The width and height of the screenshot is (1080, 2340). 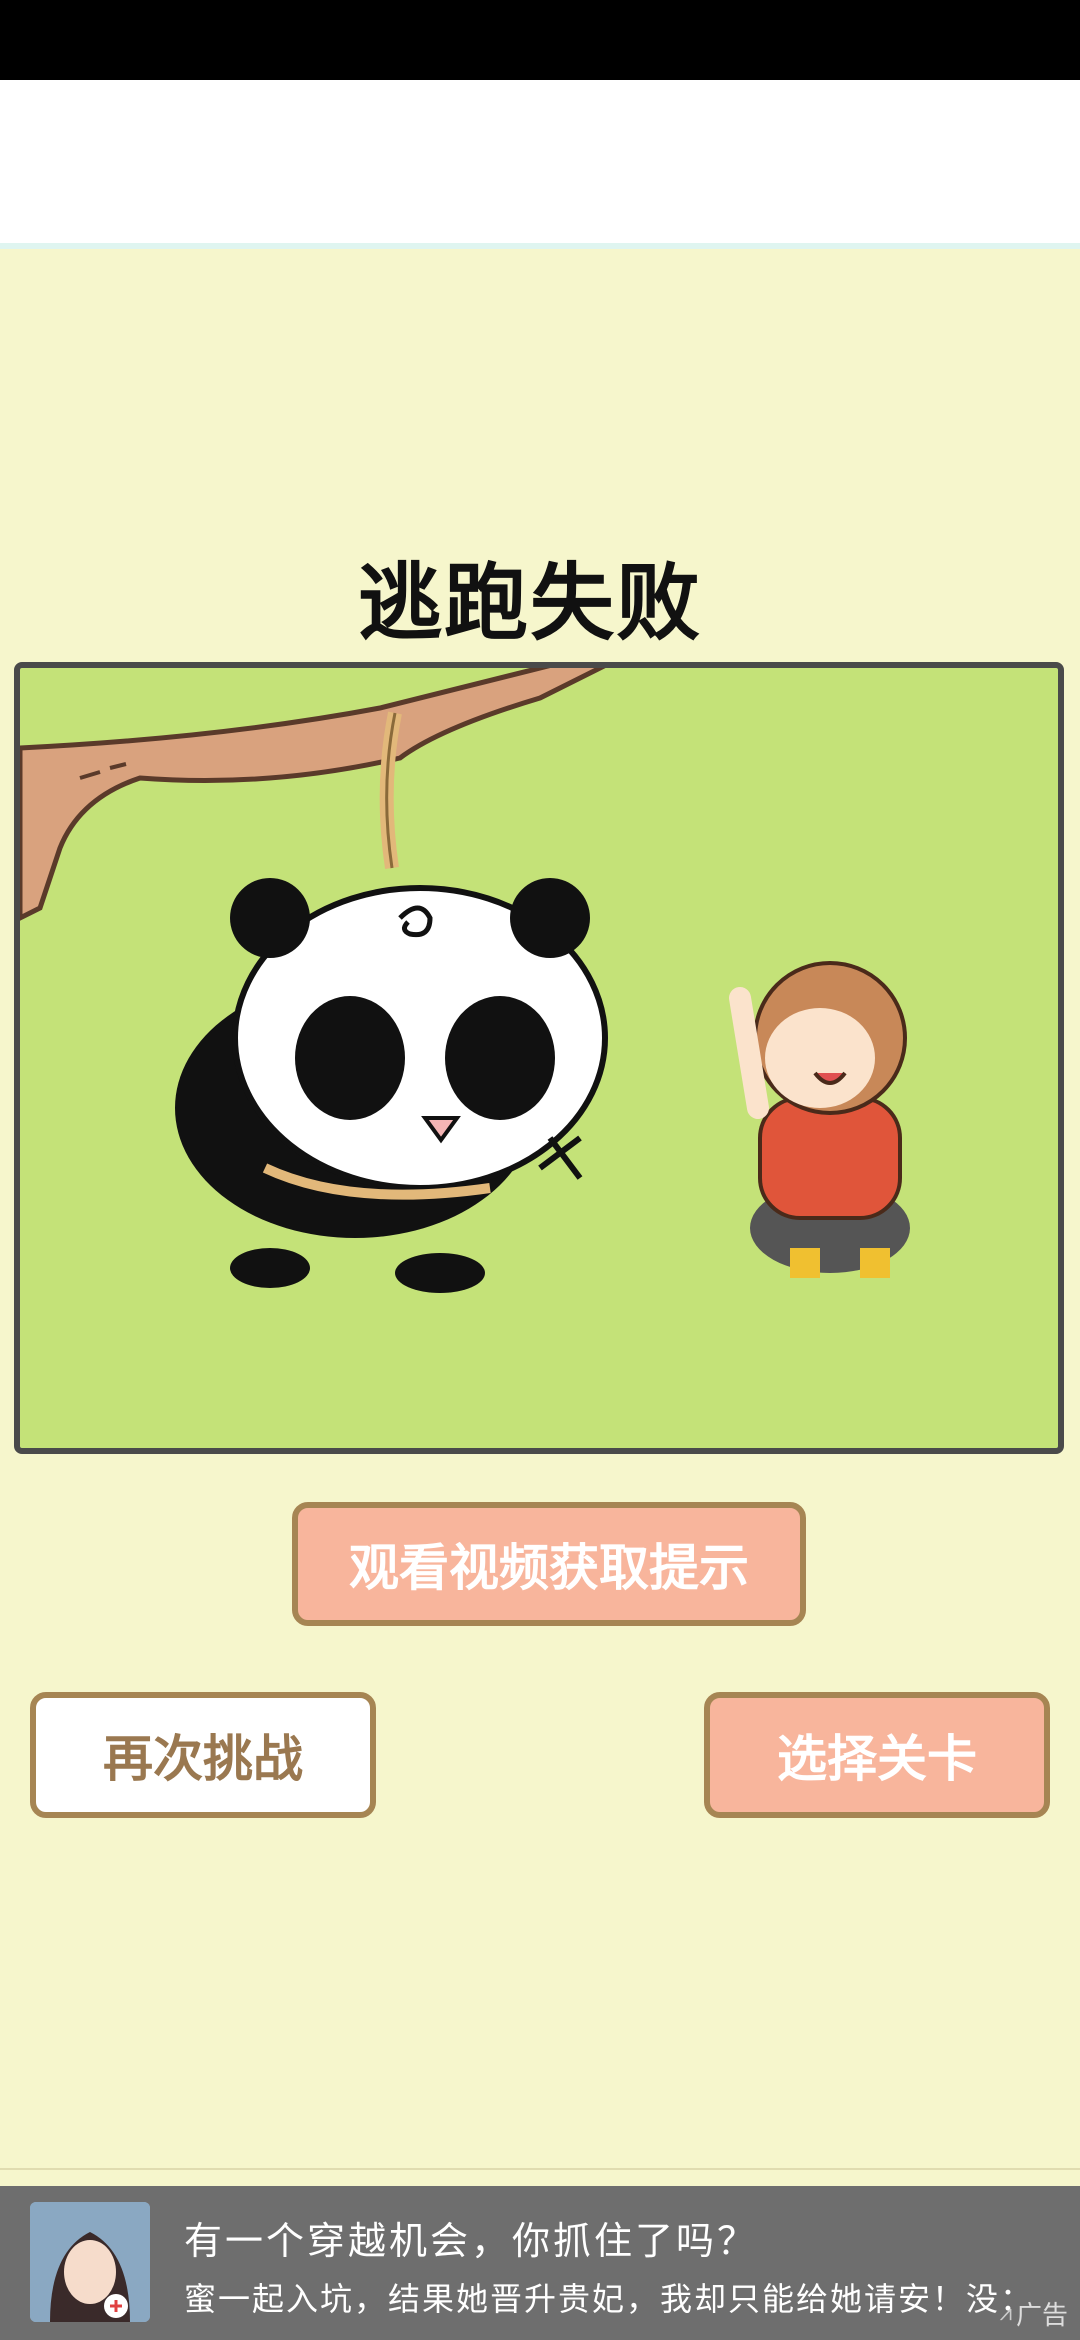 I want to click on panda-paw-left, so click(x=270, y=1268).